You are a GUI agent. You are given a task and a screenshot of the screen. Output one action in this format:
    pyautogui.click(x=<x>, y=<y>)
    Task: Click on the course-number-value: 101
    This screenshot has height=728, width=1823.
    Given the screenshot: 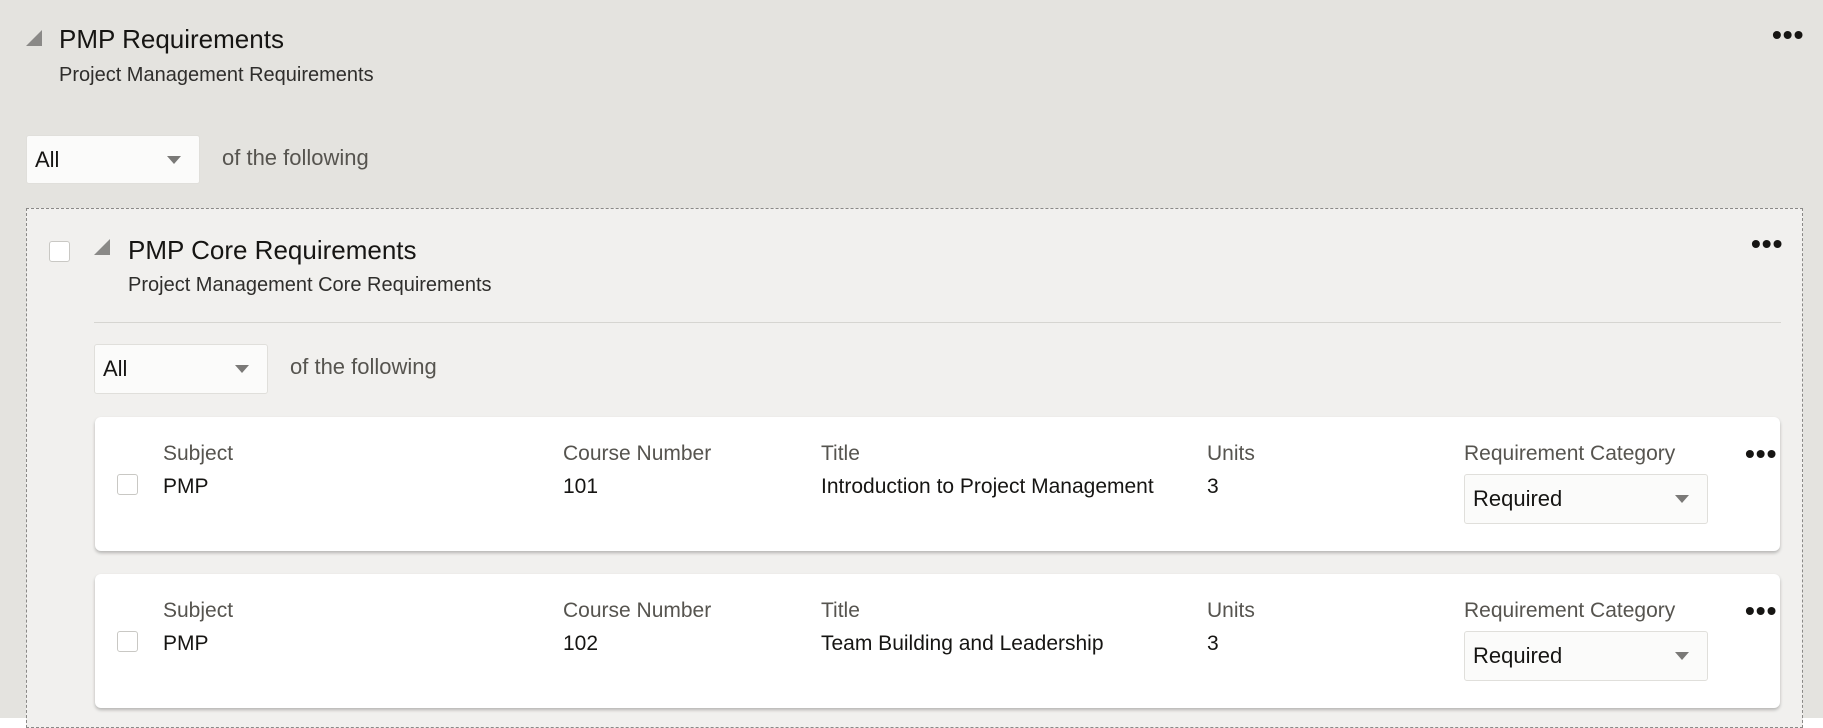 What is the action you would take?
    pyautogui.click(x=581, y=486)
    